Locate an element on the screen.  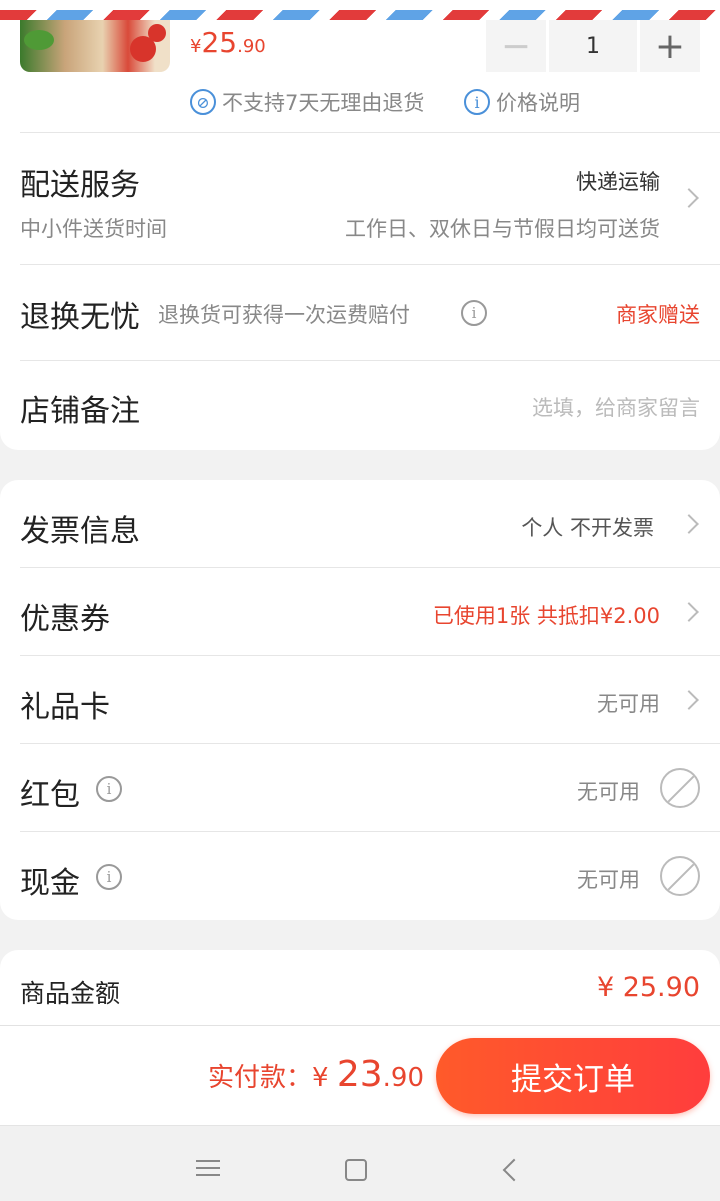
gift-card-value: 无可用 is located at coordinates (628, 704).